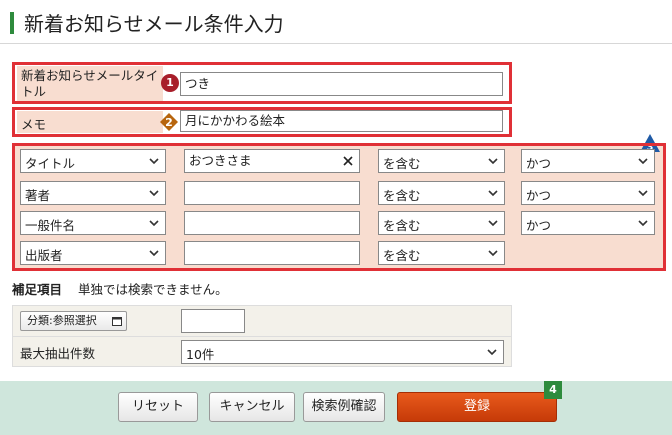 The width and height of the screenshot is (672, 435). Describe the element at coordinates (342, 352) in the screenshot. I see `max-results-select: 10件` at that location.